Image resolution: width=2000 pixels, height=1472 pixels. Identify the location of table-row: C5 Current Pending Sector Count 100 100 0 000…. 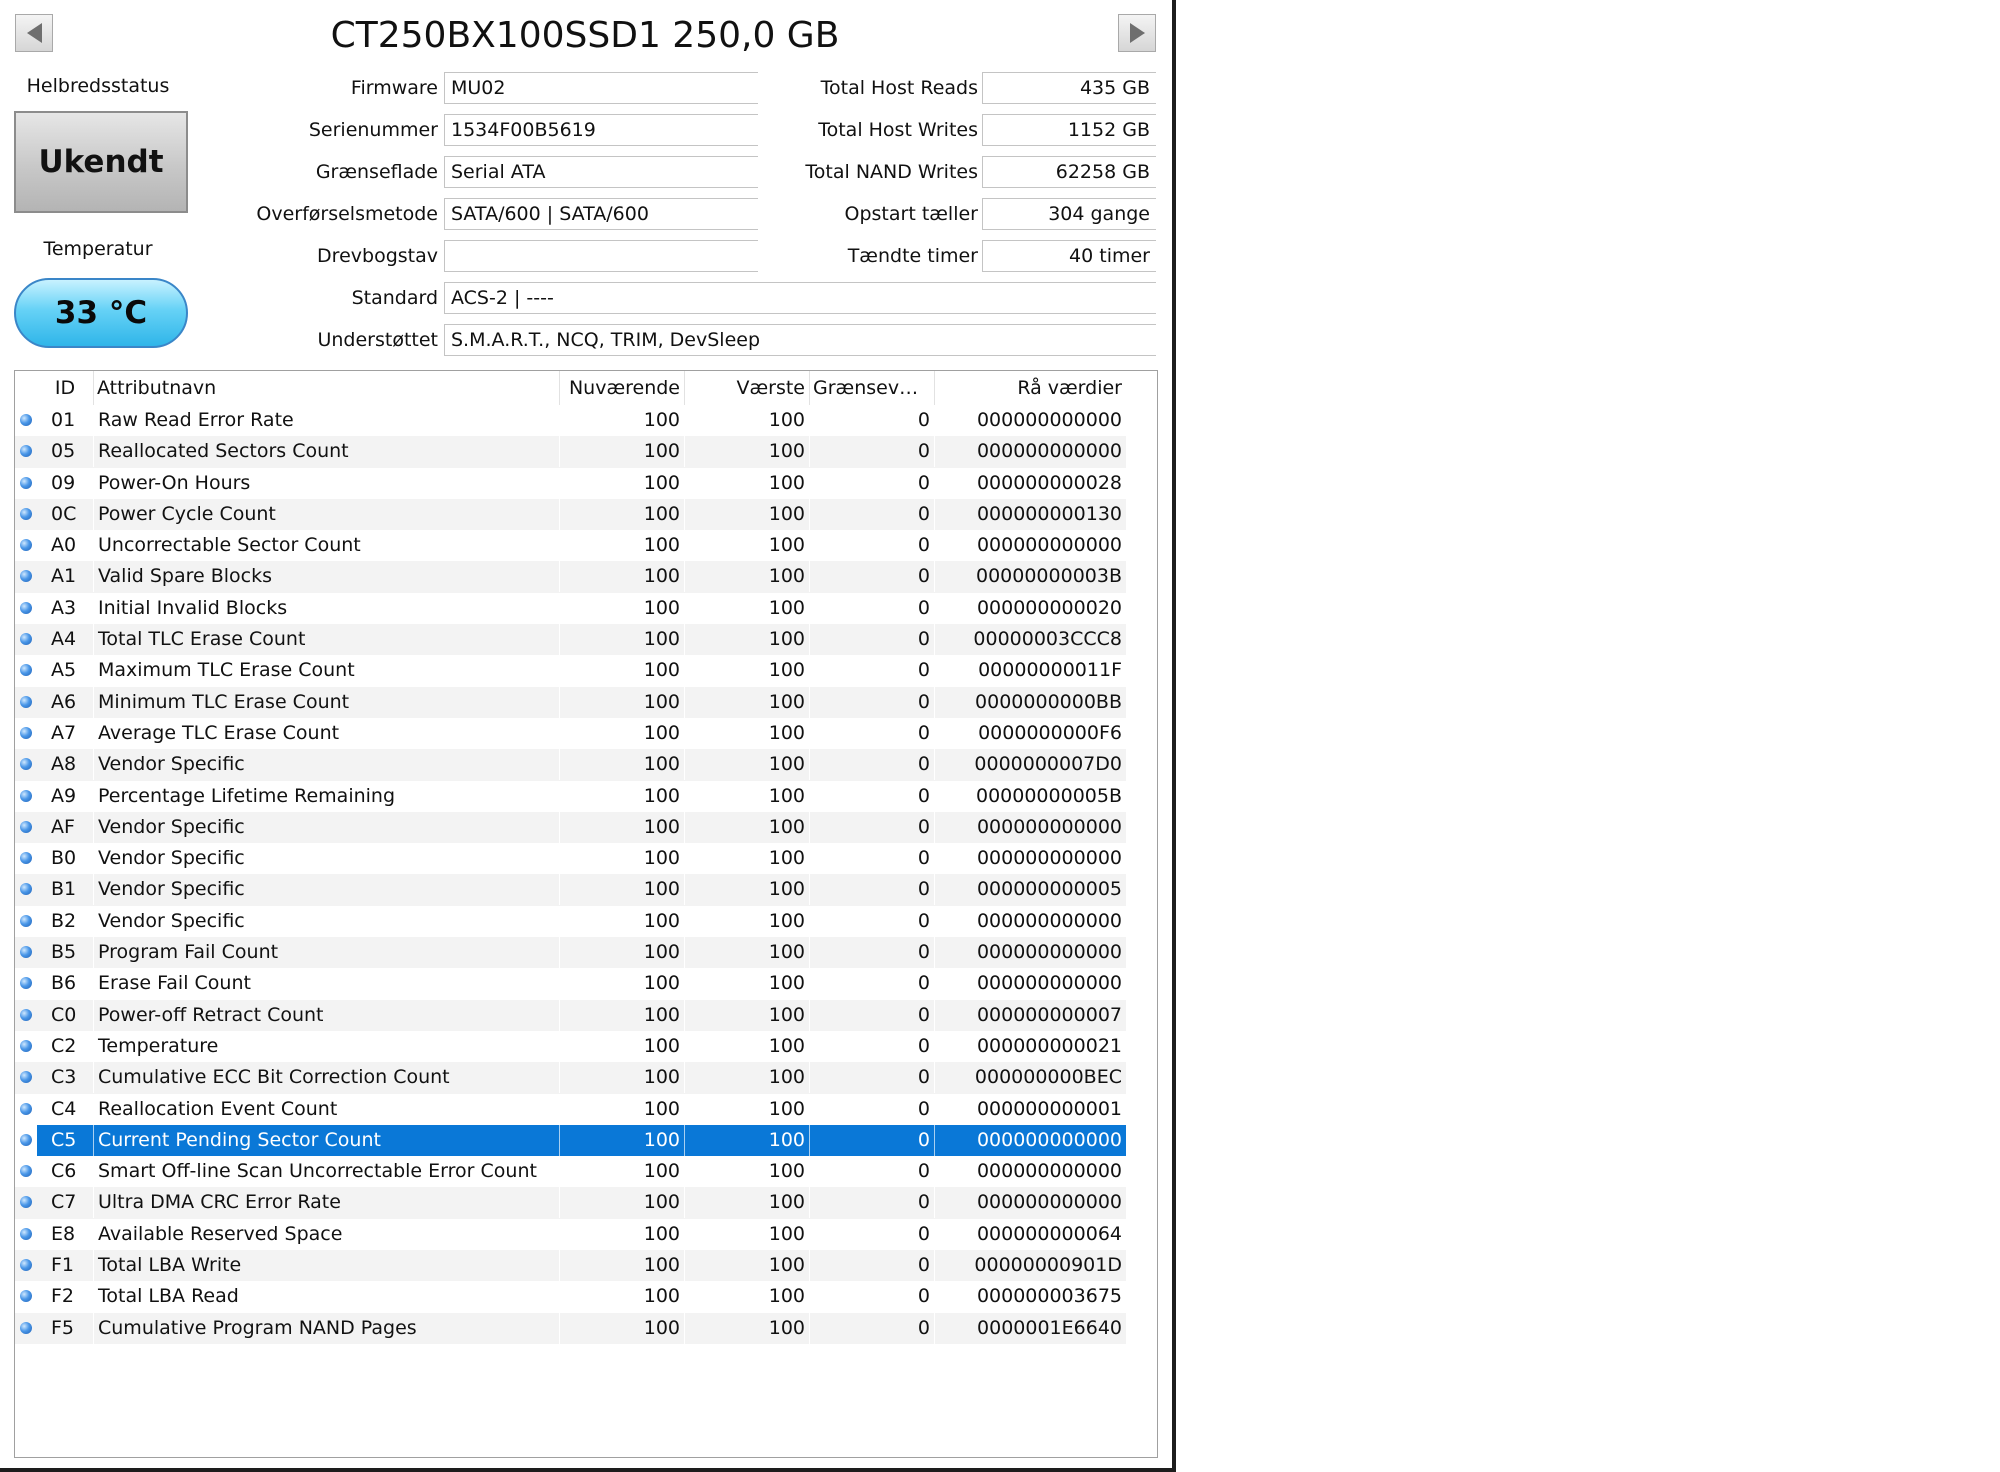
(570, 1140).